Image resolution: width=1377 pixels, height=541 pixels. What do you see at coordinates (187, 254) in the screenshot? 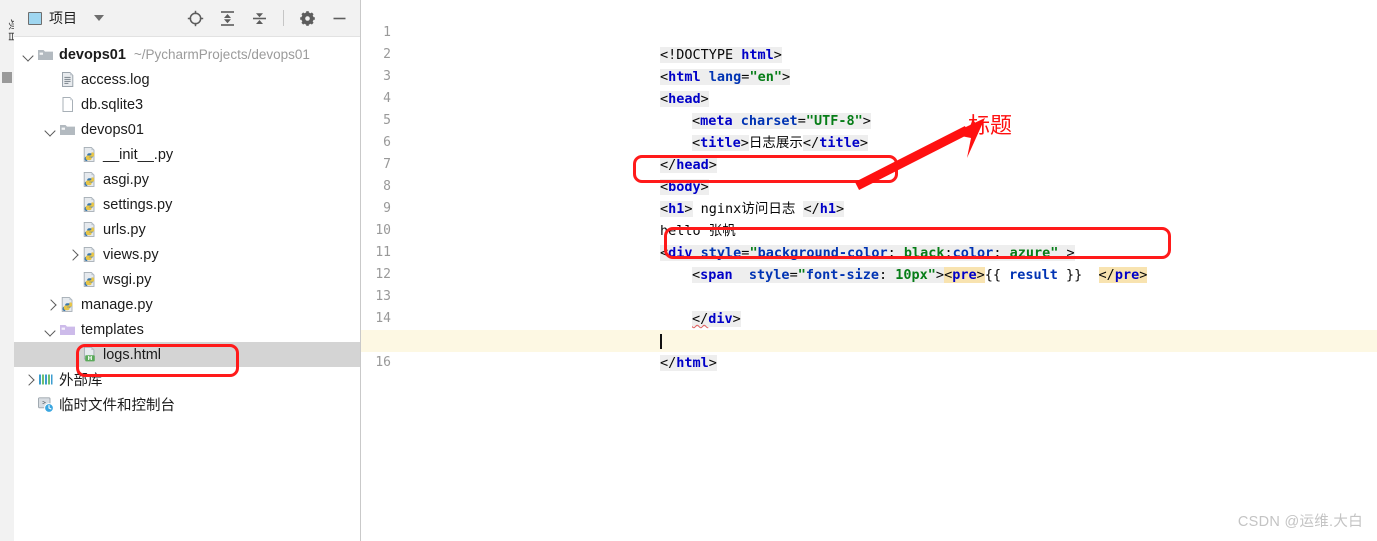
I see `tree-item-views.py: views.py` at bounding box center [187, 254].